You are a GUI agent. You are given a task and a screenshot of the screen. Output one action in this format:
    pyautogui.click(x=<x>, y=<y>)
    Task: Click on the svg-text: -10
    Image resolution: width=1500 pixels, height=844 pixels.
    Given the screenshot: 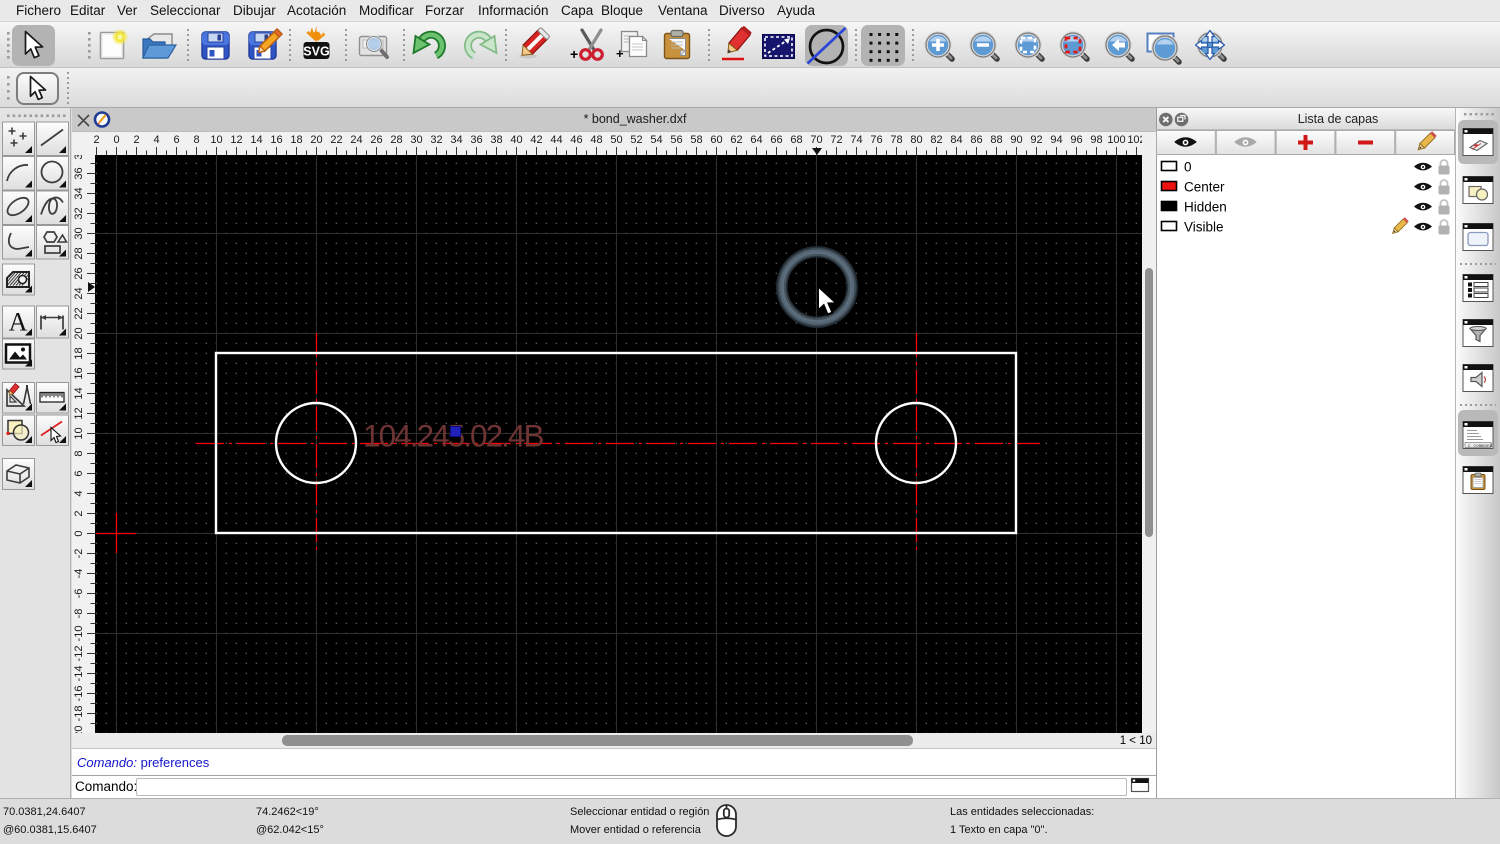 What is the action you would take?
    pyautogui.click(x=79, y=634)
    